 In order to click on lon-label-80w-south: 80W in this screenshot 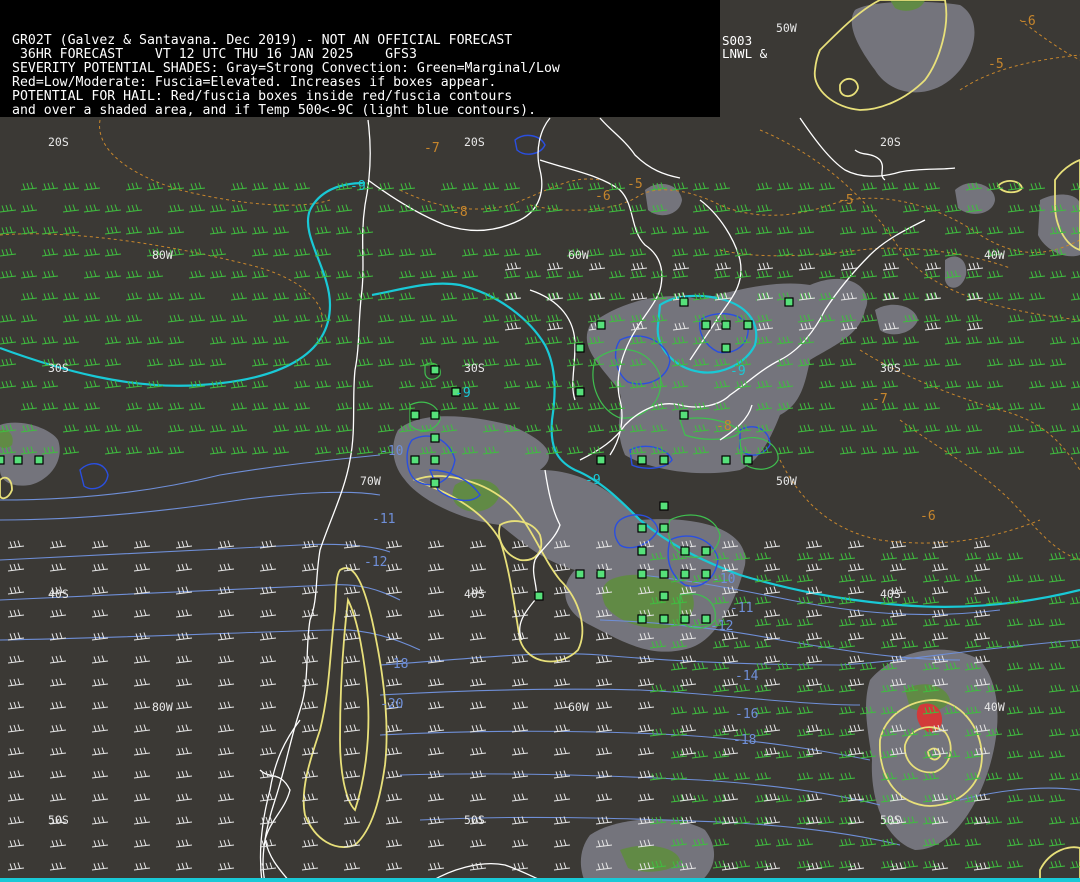, I will do `click(162, 707)`.